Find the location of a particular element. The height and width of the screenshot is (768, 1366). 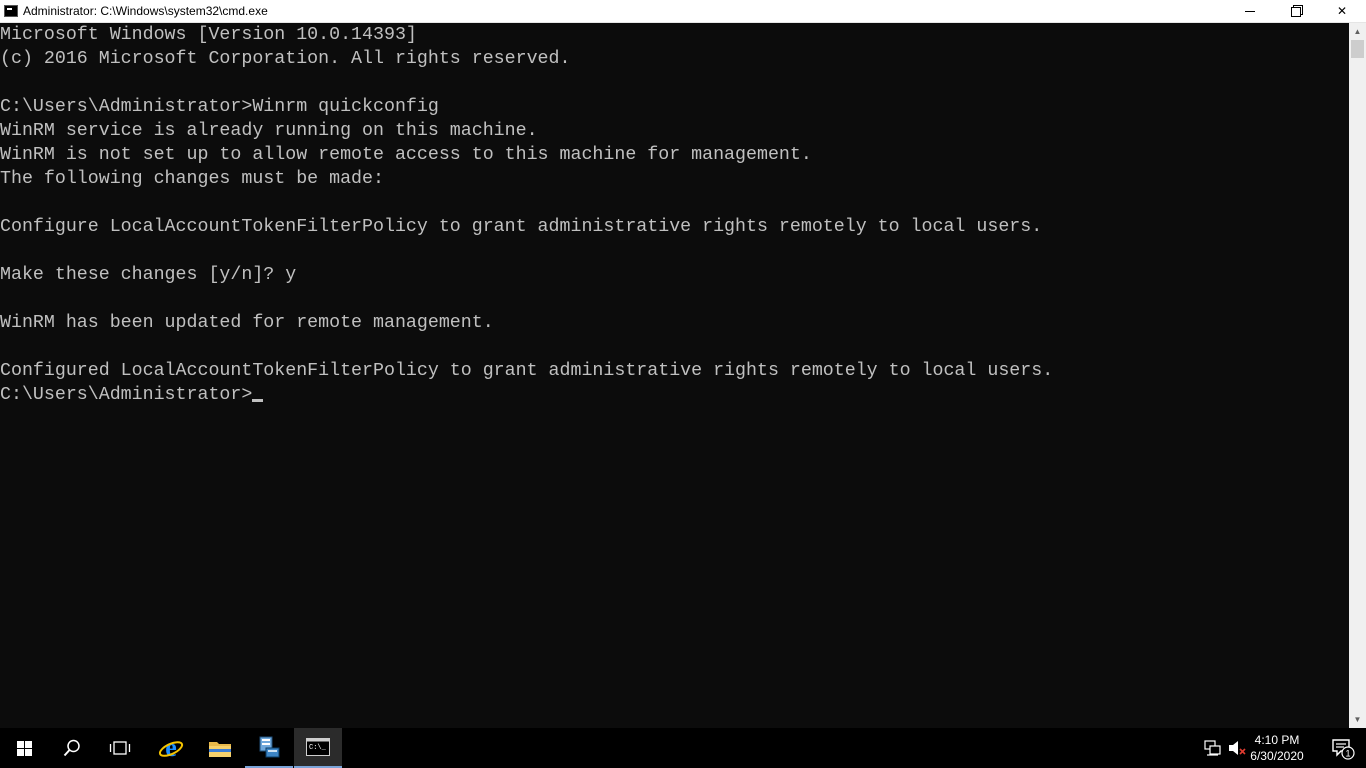

restore-button is located at coordinates (1296, 11).